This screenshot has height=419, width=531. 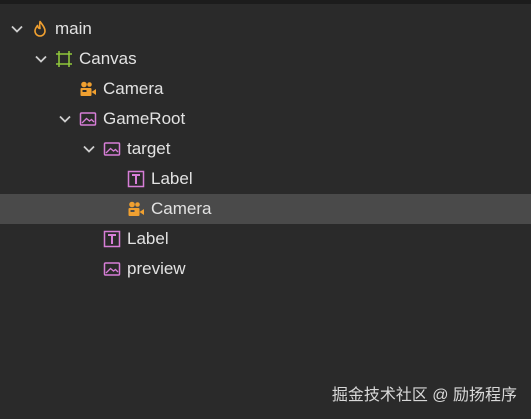 What do you see at coordinates (265, 209) in the screenshot?
I see `tree-node-camera-selected: Camera` at bounding box center [265, 209].